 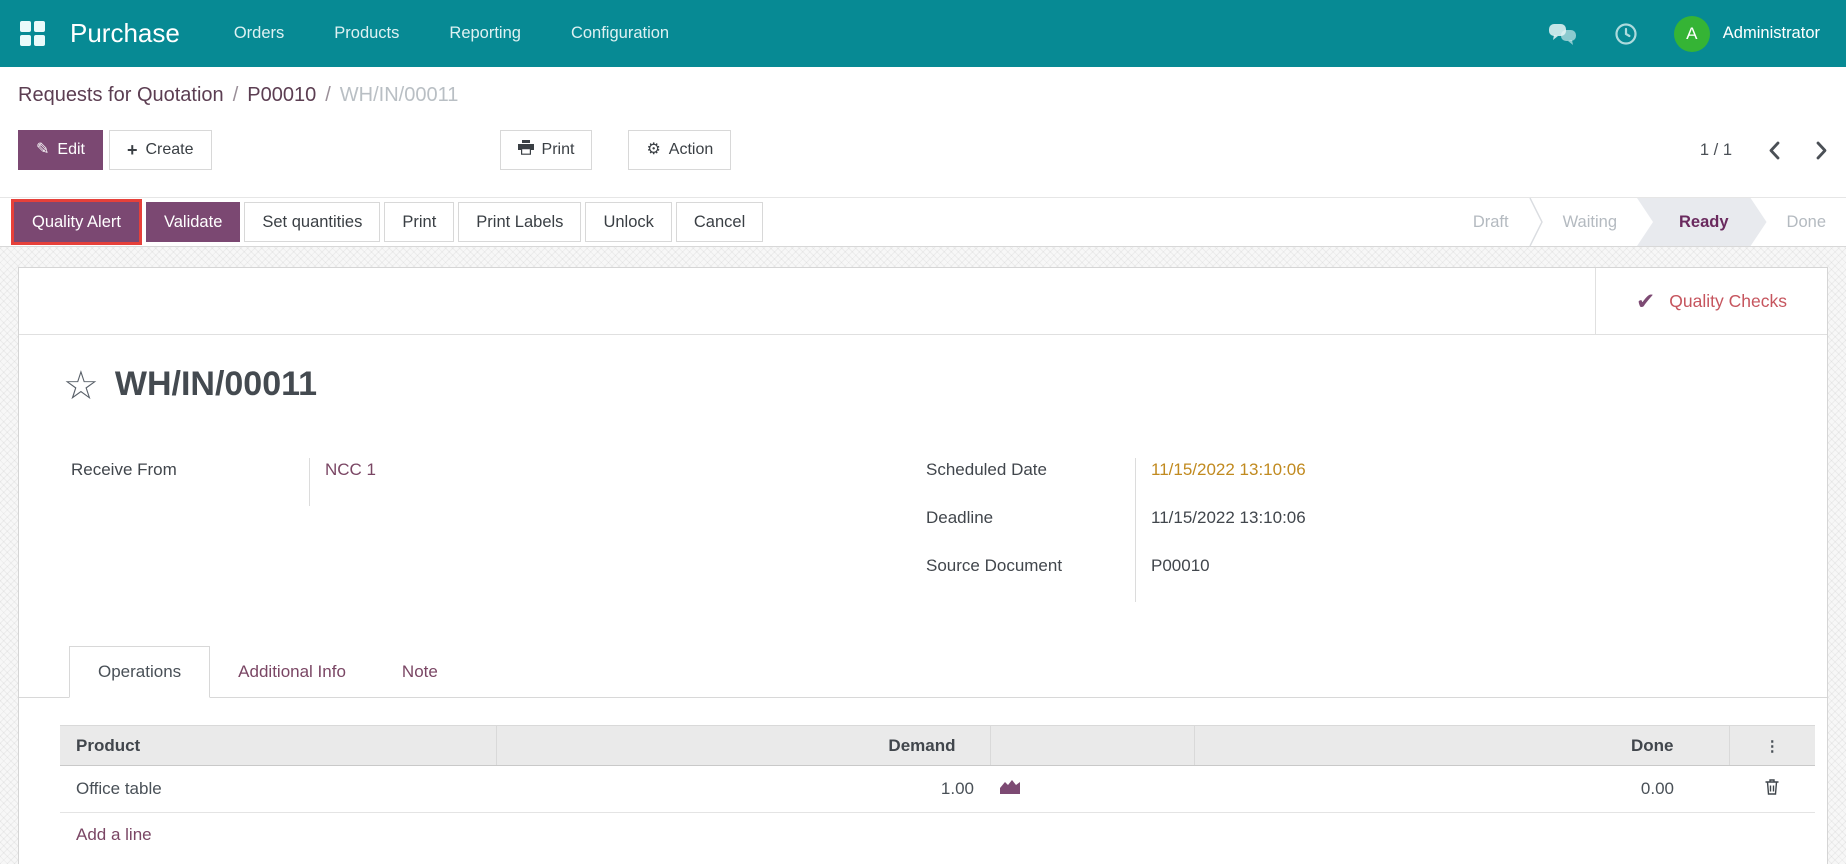 What do you see at coordinates (680, 150) in the screenshot?
I see `action-menu-button: ⚙ Action` at bounding box center [680, 150].